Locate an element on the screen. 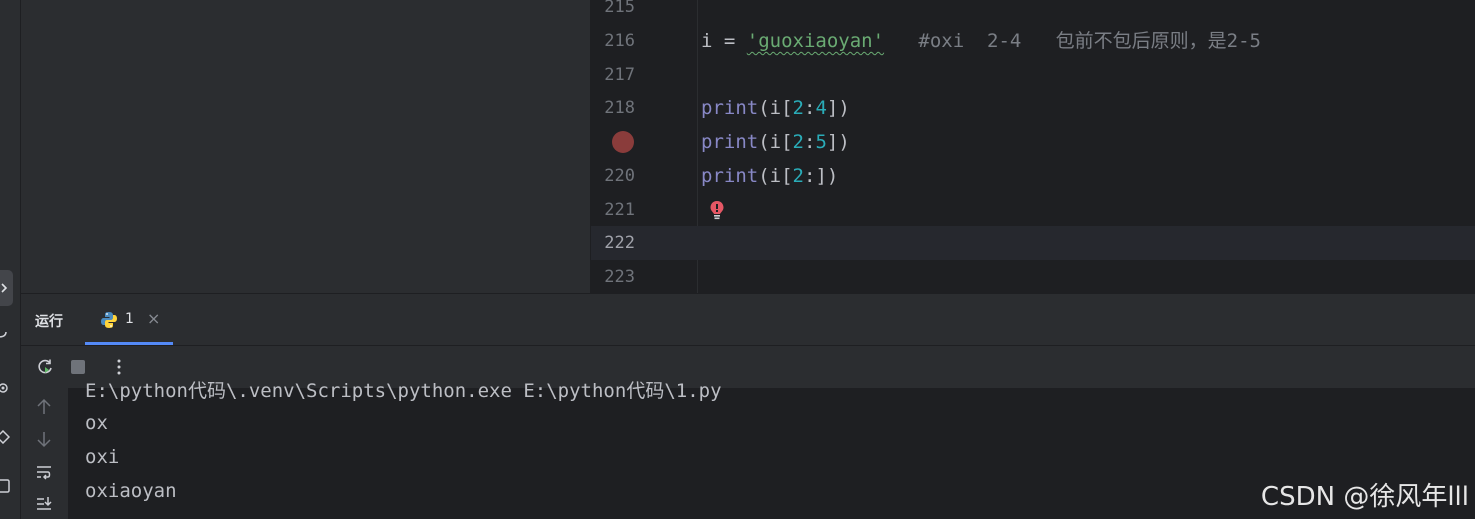 The image size is (1475, 519). line-number: 222 is located at coordinates (619, 243).